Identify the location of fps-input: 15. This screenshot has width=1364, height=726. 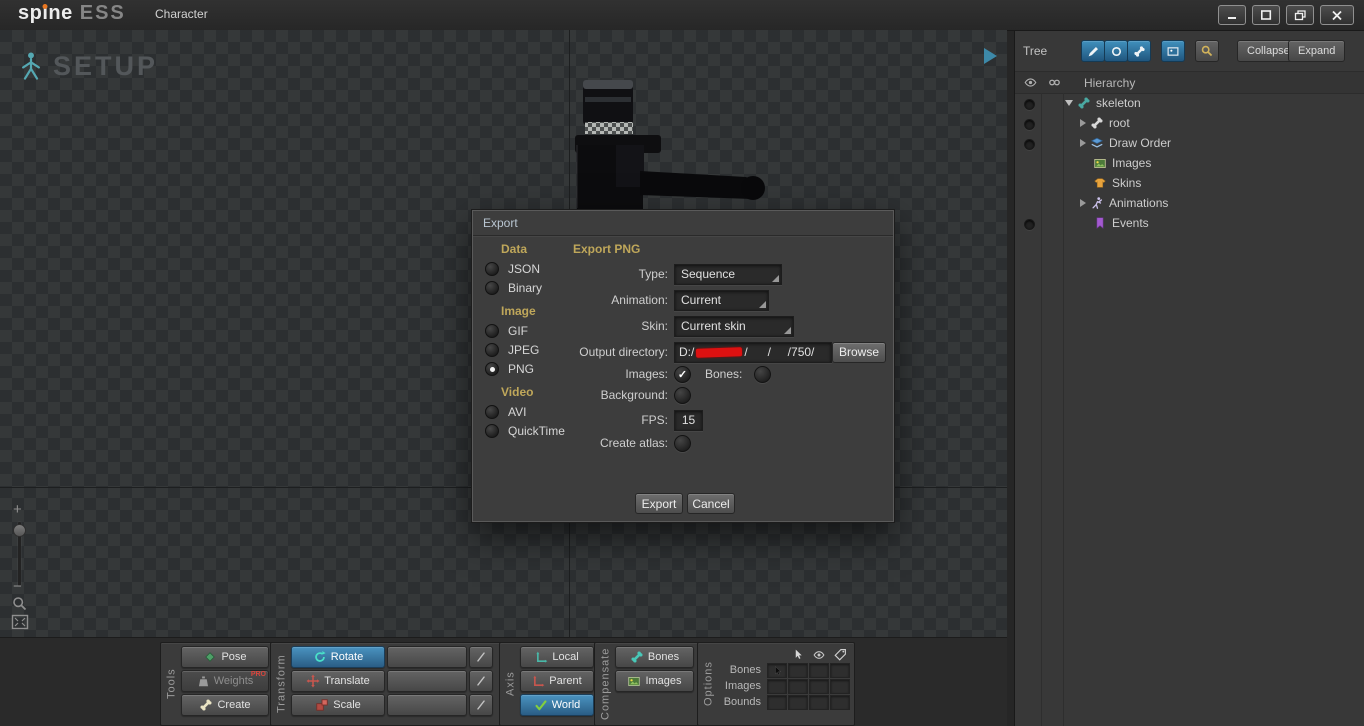
(688, 420).